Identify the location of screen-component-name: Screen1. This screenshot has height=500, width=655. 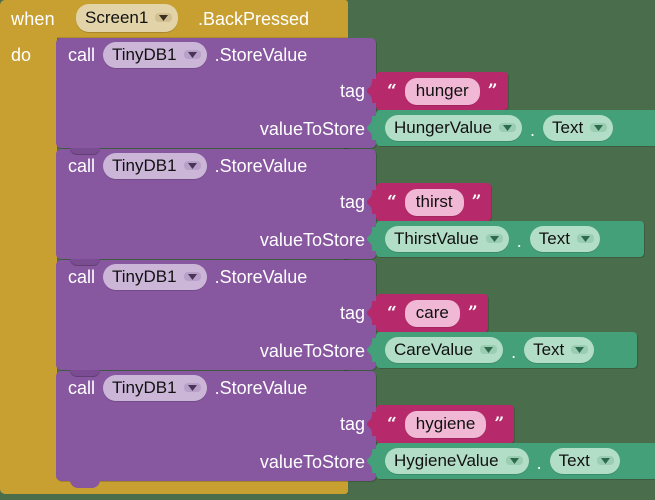
(117, 17).